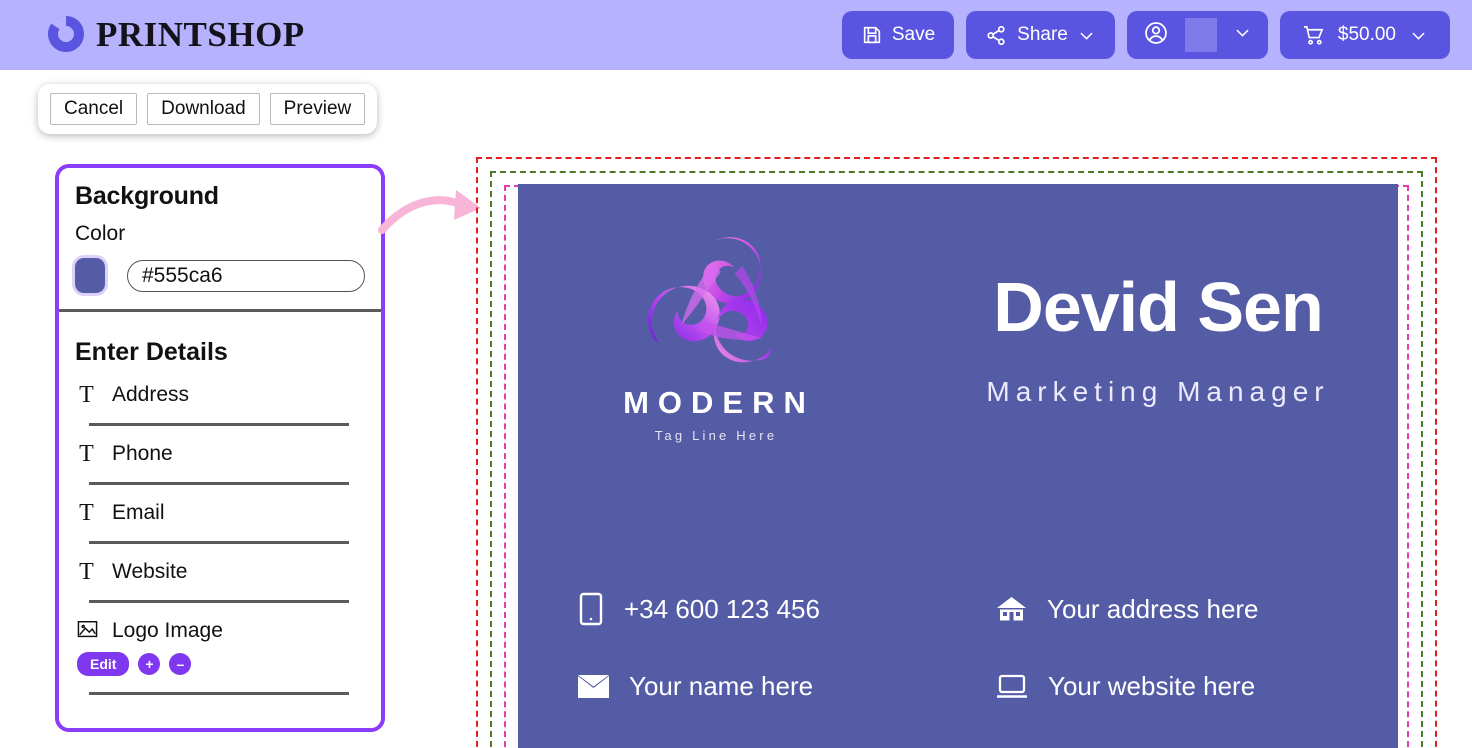 The width and height of the screenshot is (1472, 748). I want to click on contact-address: Your address here, so click(1172, 609).